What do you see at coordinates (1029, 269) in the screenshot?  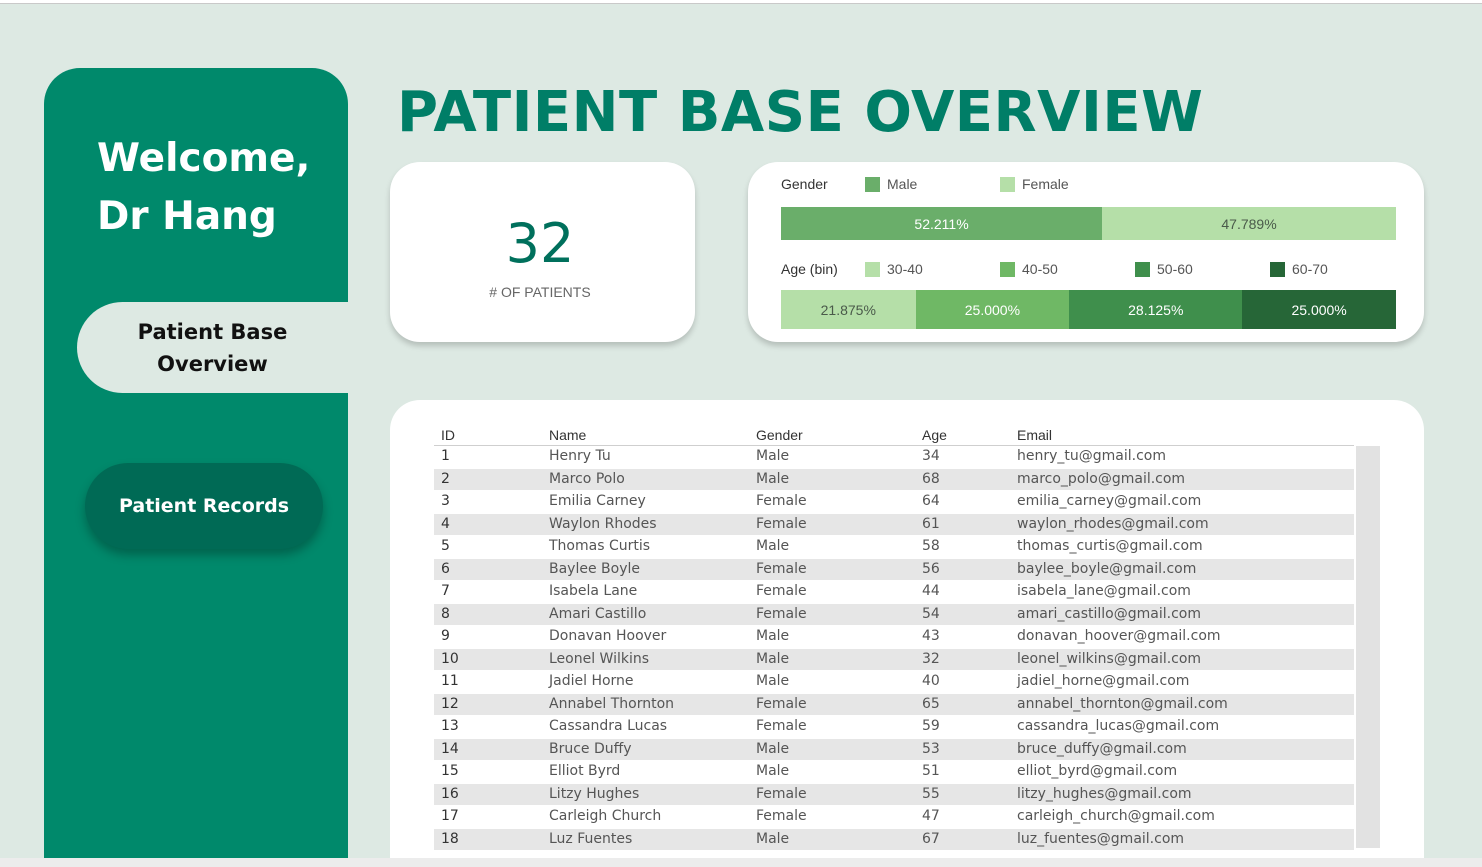 I see `legend-age-40-50: 40-50` at bounding box center [1029, 269].